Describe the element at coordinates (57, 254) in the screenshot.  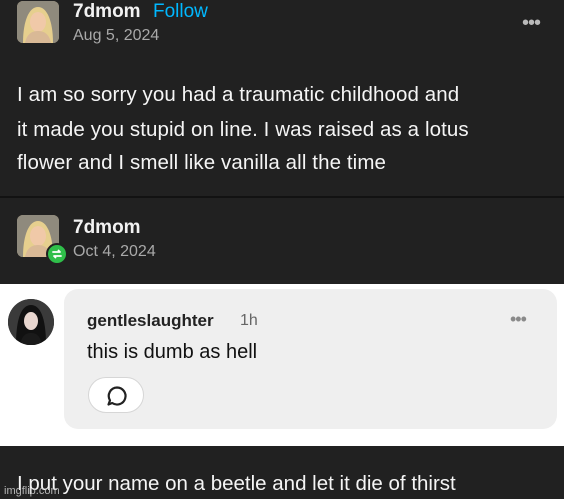
I see `reblog-icon` at that location.